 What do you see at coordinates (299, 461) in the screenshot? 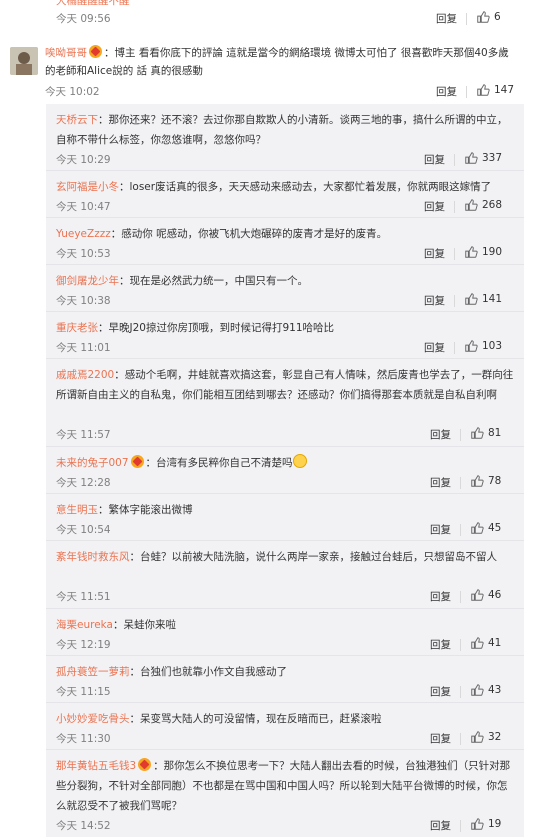
I see `laughing-emoji-icon` at bounding box center [299, 461].